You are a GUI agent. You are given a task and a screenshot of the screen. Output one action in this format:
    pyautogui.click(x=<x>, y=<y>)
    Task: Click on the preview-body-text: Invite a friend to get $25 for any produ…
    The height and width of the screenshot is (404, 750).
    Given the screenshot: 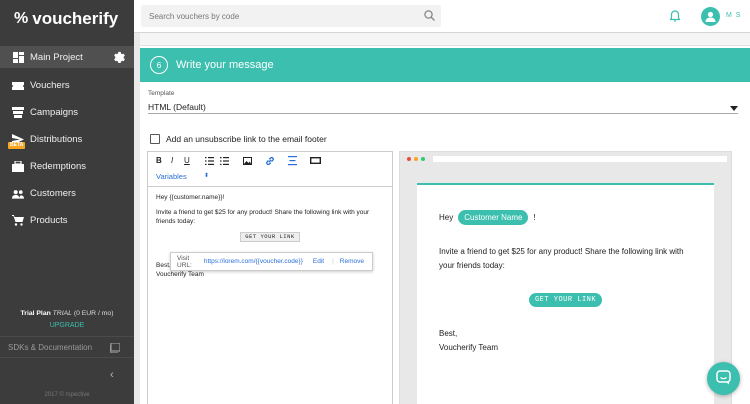 What is the action you would take?
    pyautogui.click(x=561, y=258)
    